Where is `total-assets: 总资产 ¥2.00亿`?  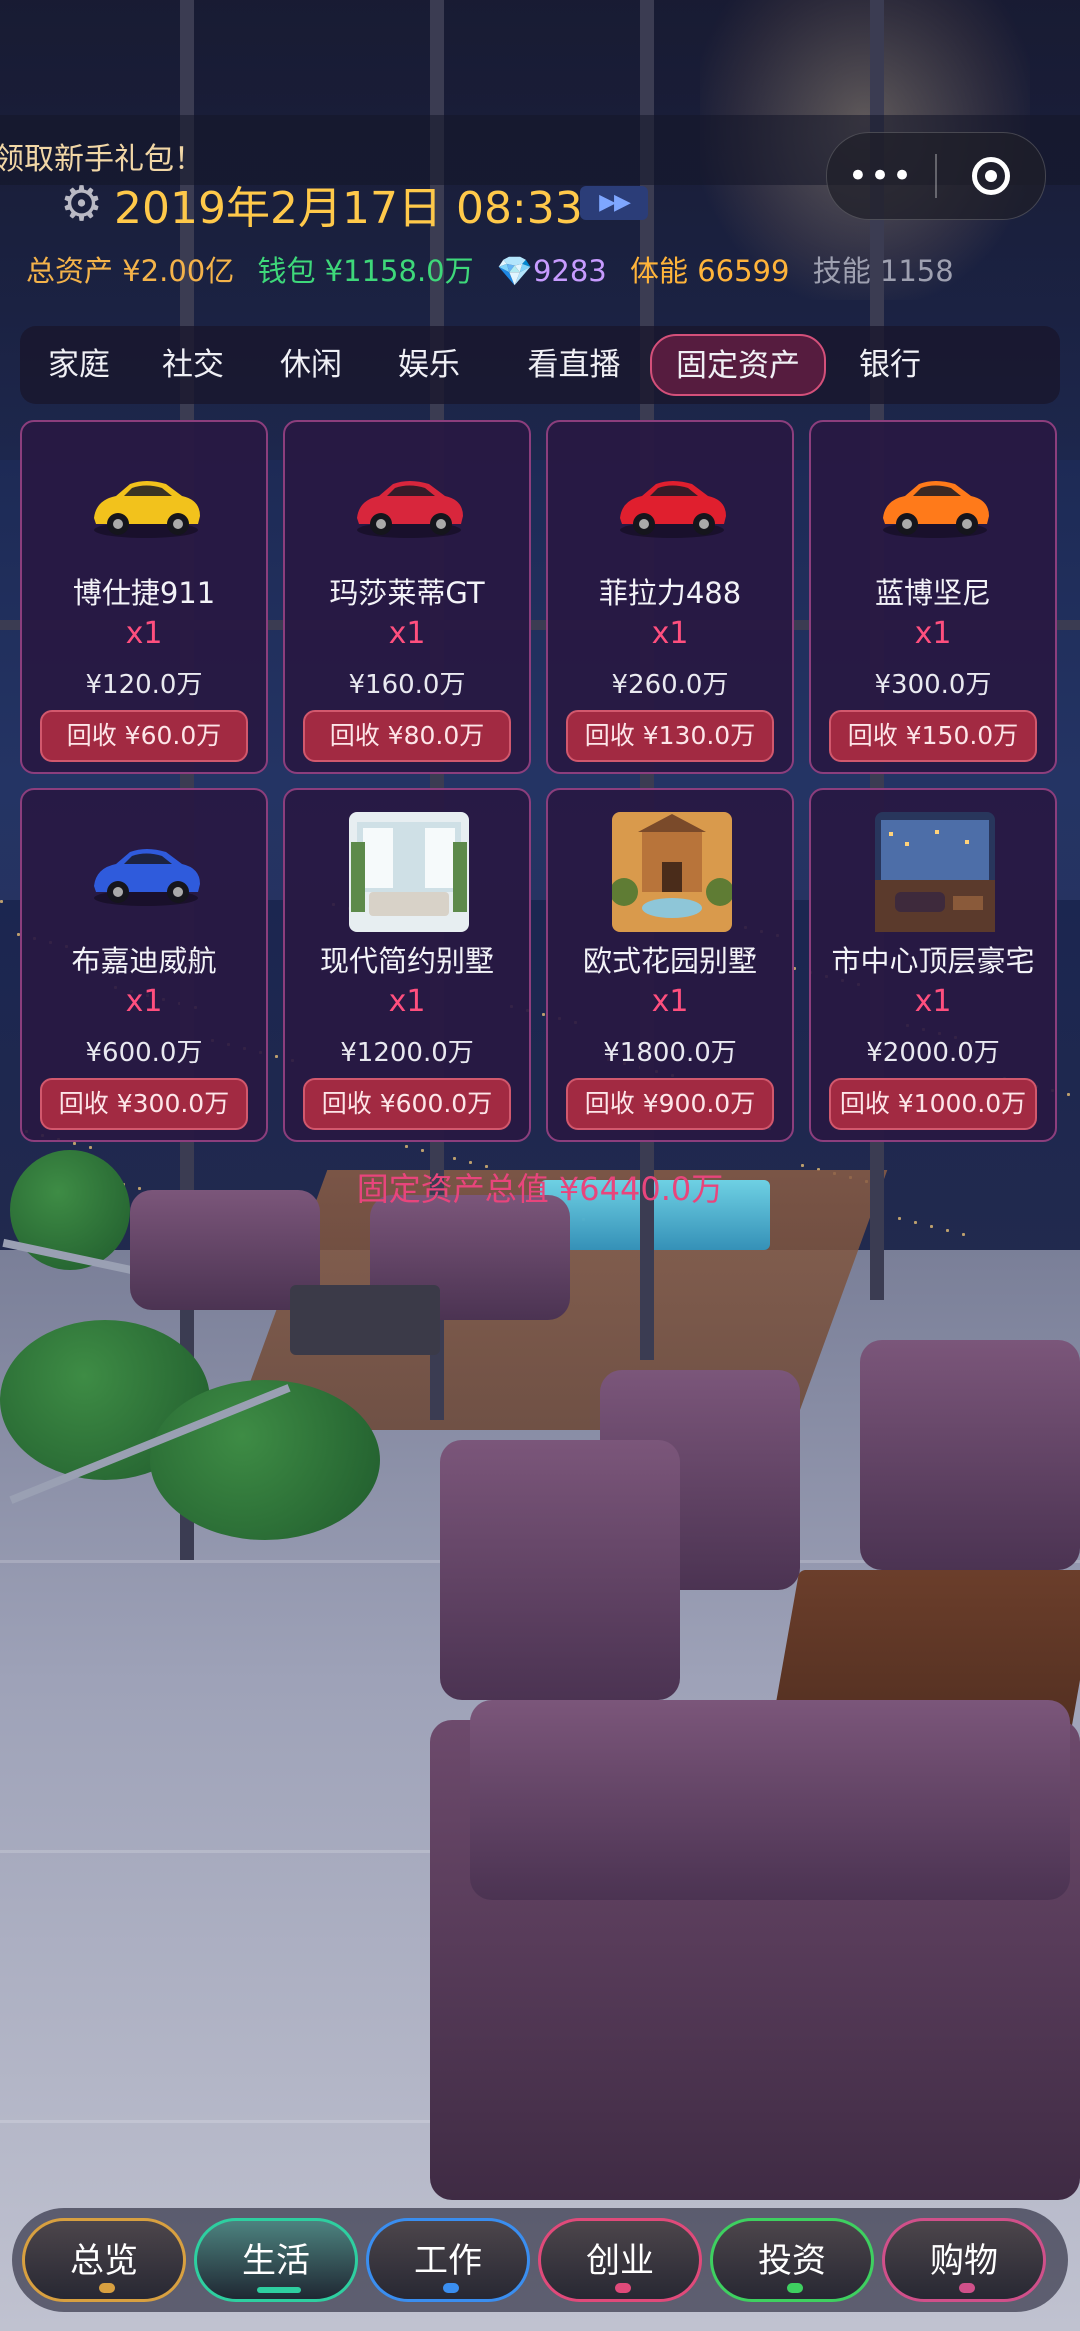
total-assets: 总资产 ¥2.00亿 is located at coordinates (130, 271).